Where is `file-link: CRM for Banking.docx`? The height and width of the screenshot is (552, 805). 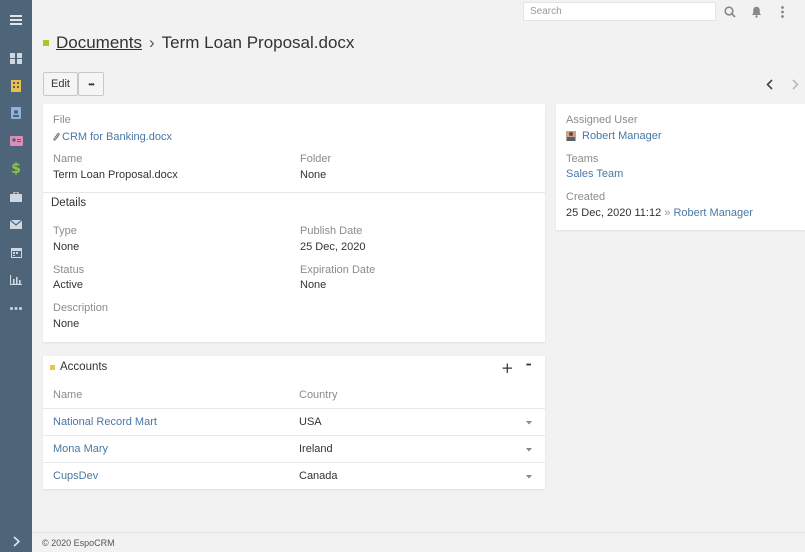 file-link: CRM for Banking.docx is located at coordinates (117, 137).